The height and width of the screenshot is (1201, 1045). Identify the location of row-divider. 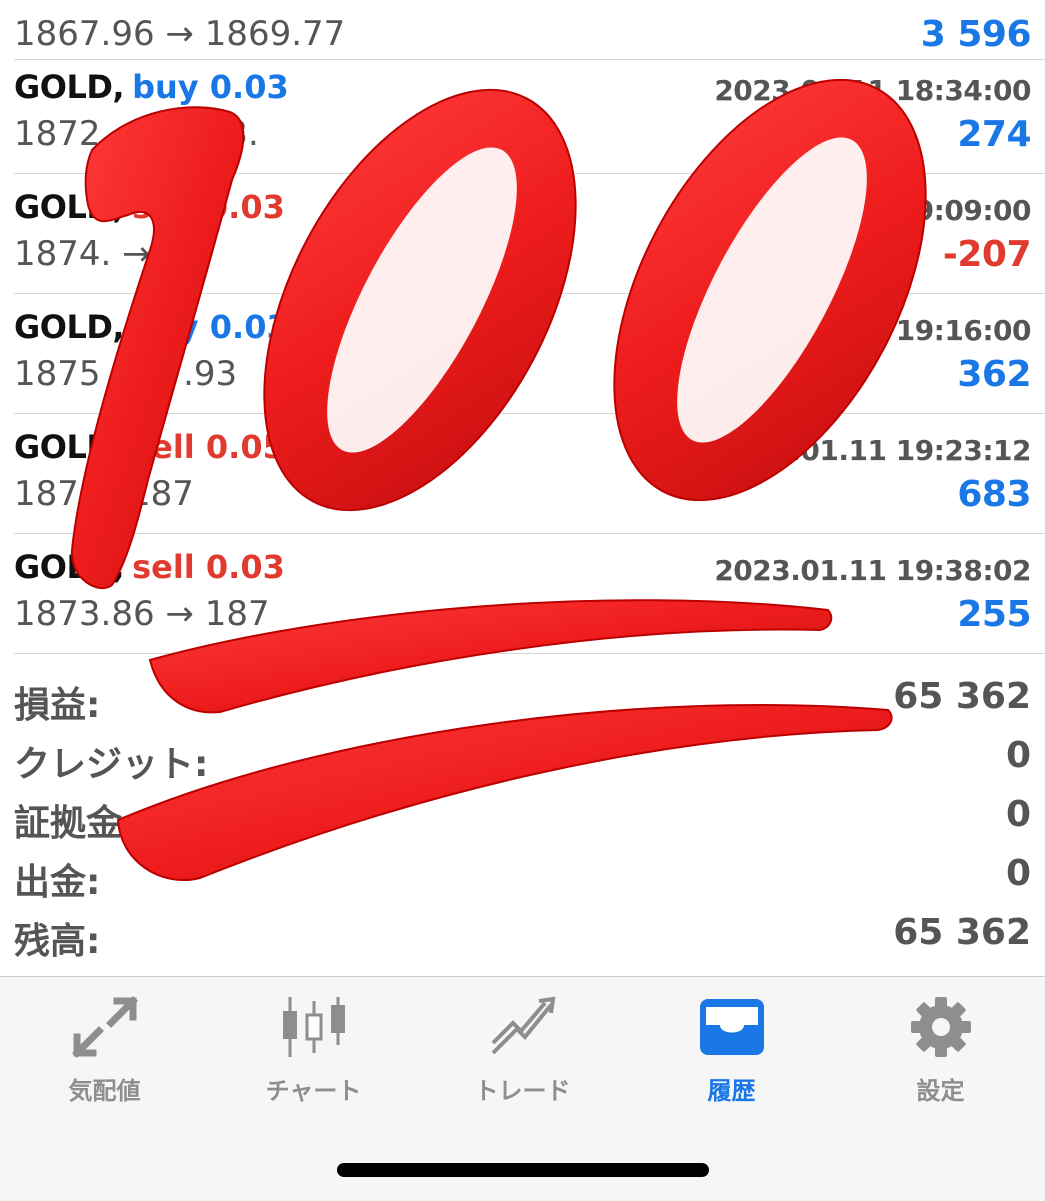
(529, 653).